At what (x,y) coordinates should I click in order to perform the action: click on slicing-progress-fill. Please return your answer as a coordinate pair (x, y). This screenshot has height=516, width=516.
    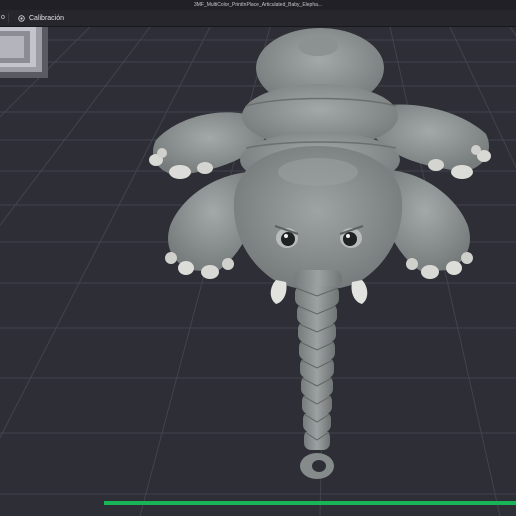
    Looking at the image, I should click on (310, 503).